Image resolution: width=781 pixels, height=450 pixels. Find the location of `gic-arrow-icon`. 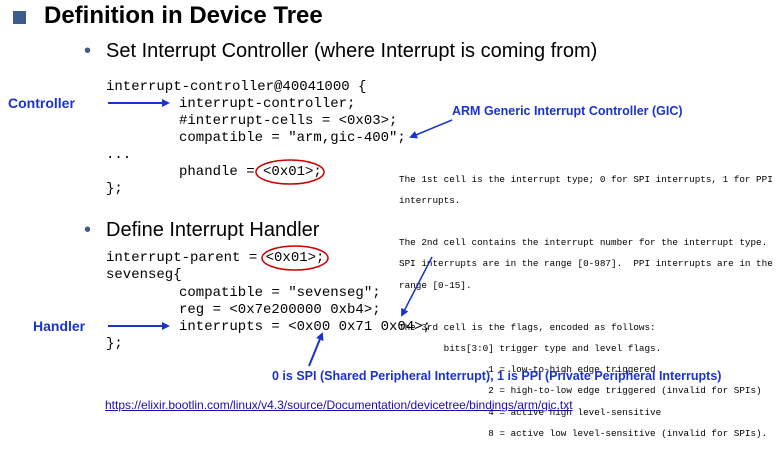

gic-arrow-icon is located at coordinates (431, 129).